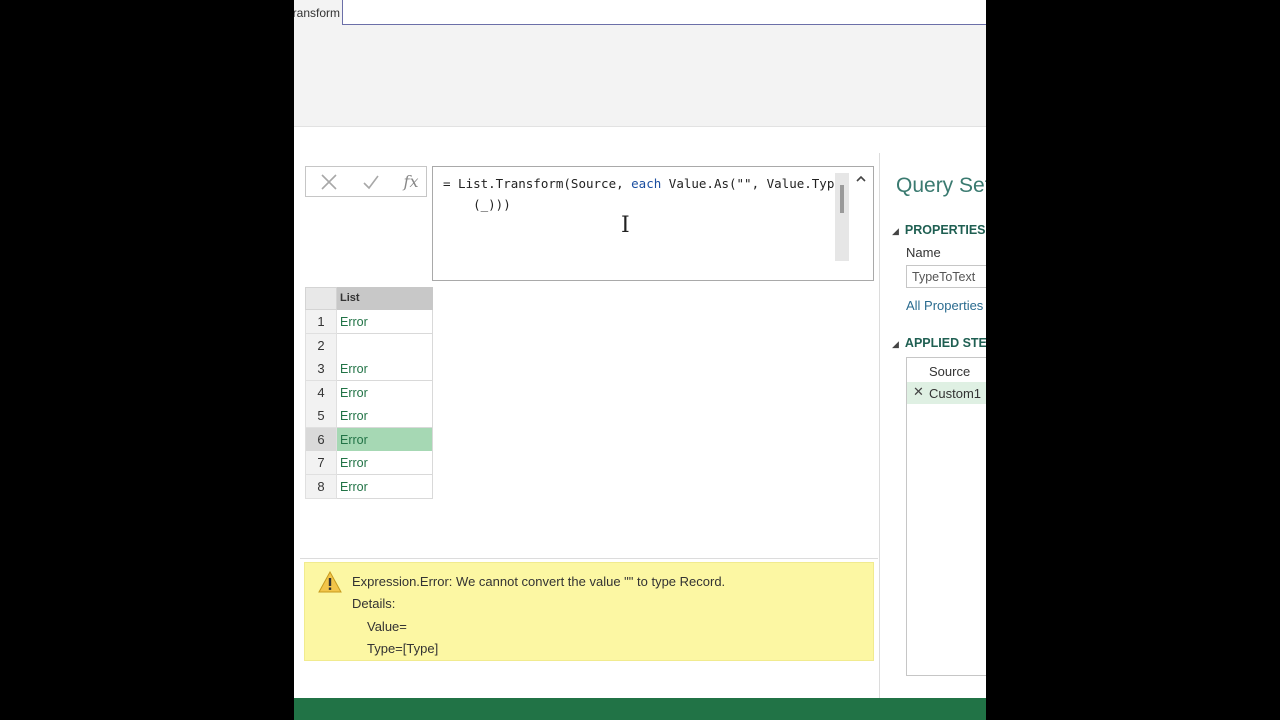 This screenshot has width=1280, height=720. I want to click on query-settings-title: Query Settings, so click(941, 185).